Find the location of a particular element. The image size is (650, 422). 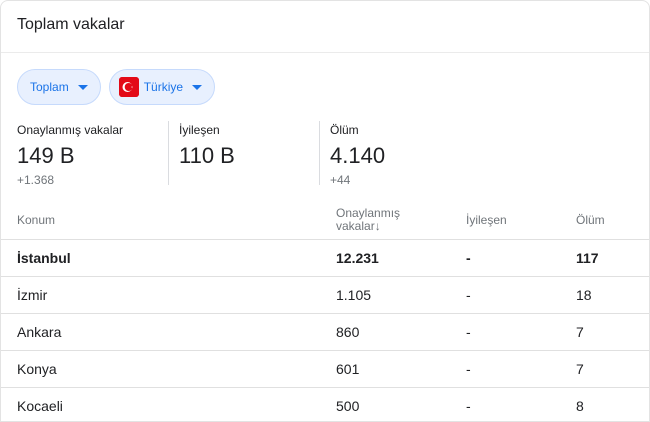

table-row: Konya 601 - 7 is located at coordinates (325, 369).